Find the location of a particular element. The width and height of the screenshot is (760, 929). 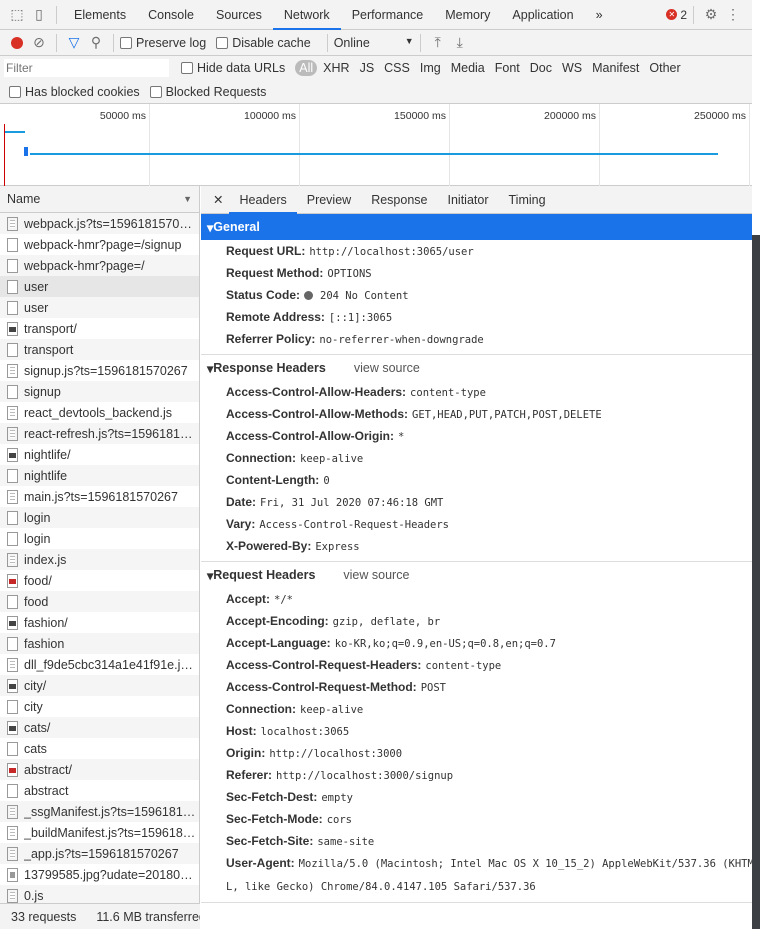

section-header-request-headers: ▾ Request Headers view source is located at coordinates (476, 575).